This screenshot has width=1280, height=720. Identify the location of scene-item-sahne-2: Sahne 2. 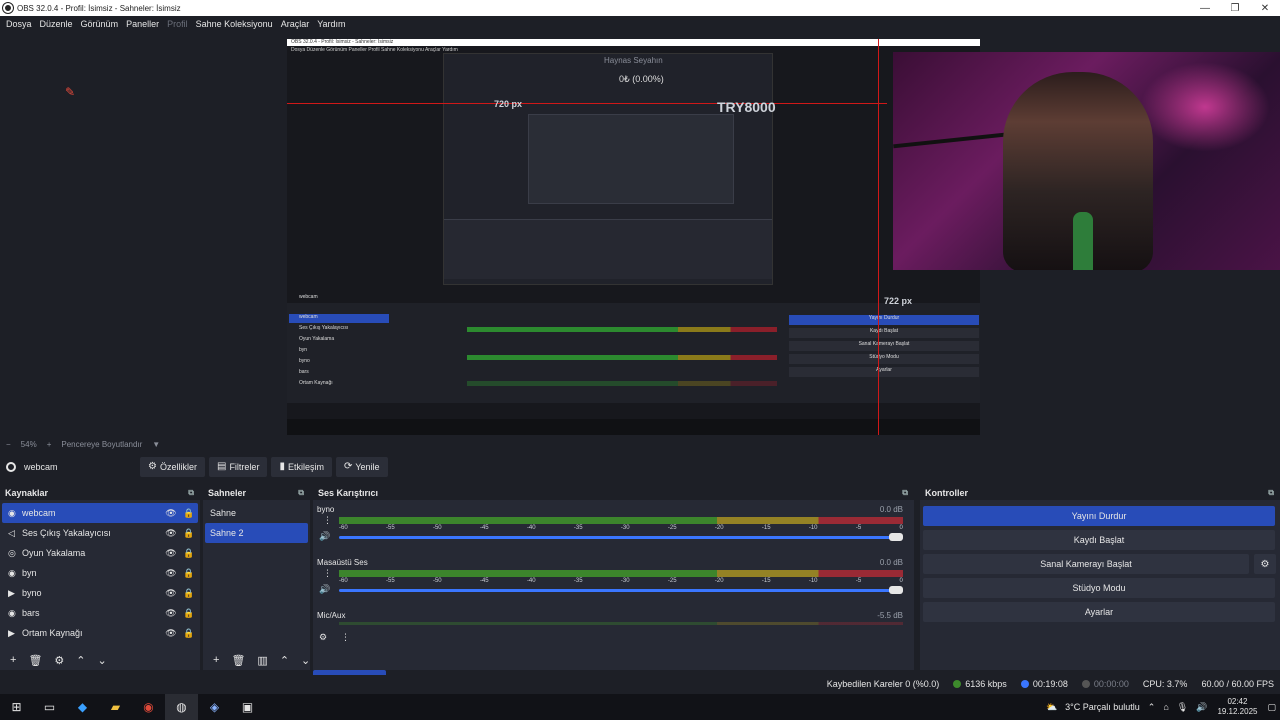
(256, 533).